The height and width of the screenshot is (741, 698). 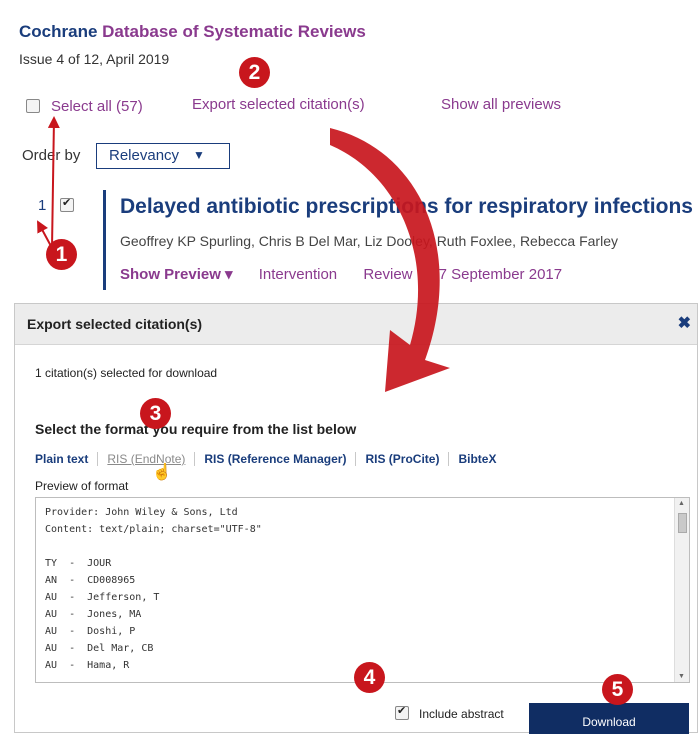 I want to click on review-type: Intervention, so click(x=298, y=274).